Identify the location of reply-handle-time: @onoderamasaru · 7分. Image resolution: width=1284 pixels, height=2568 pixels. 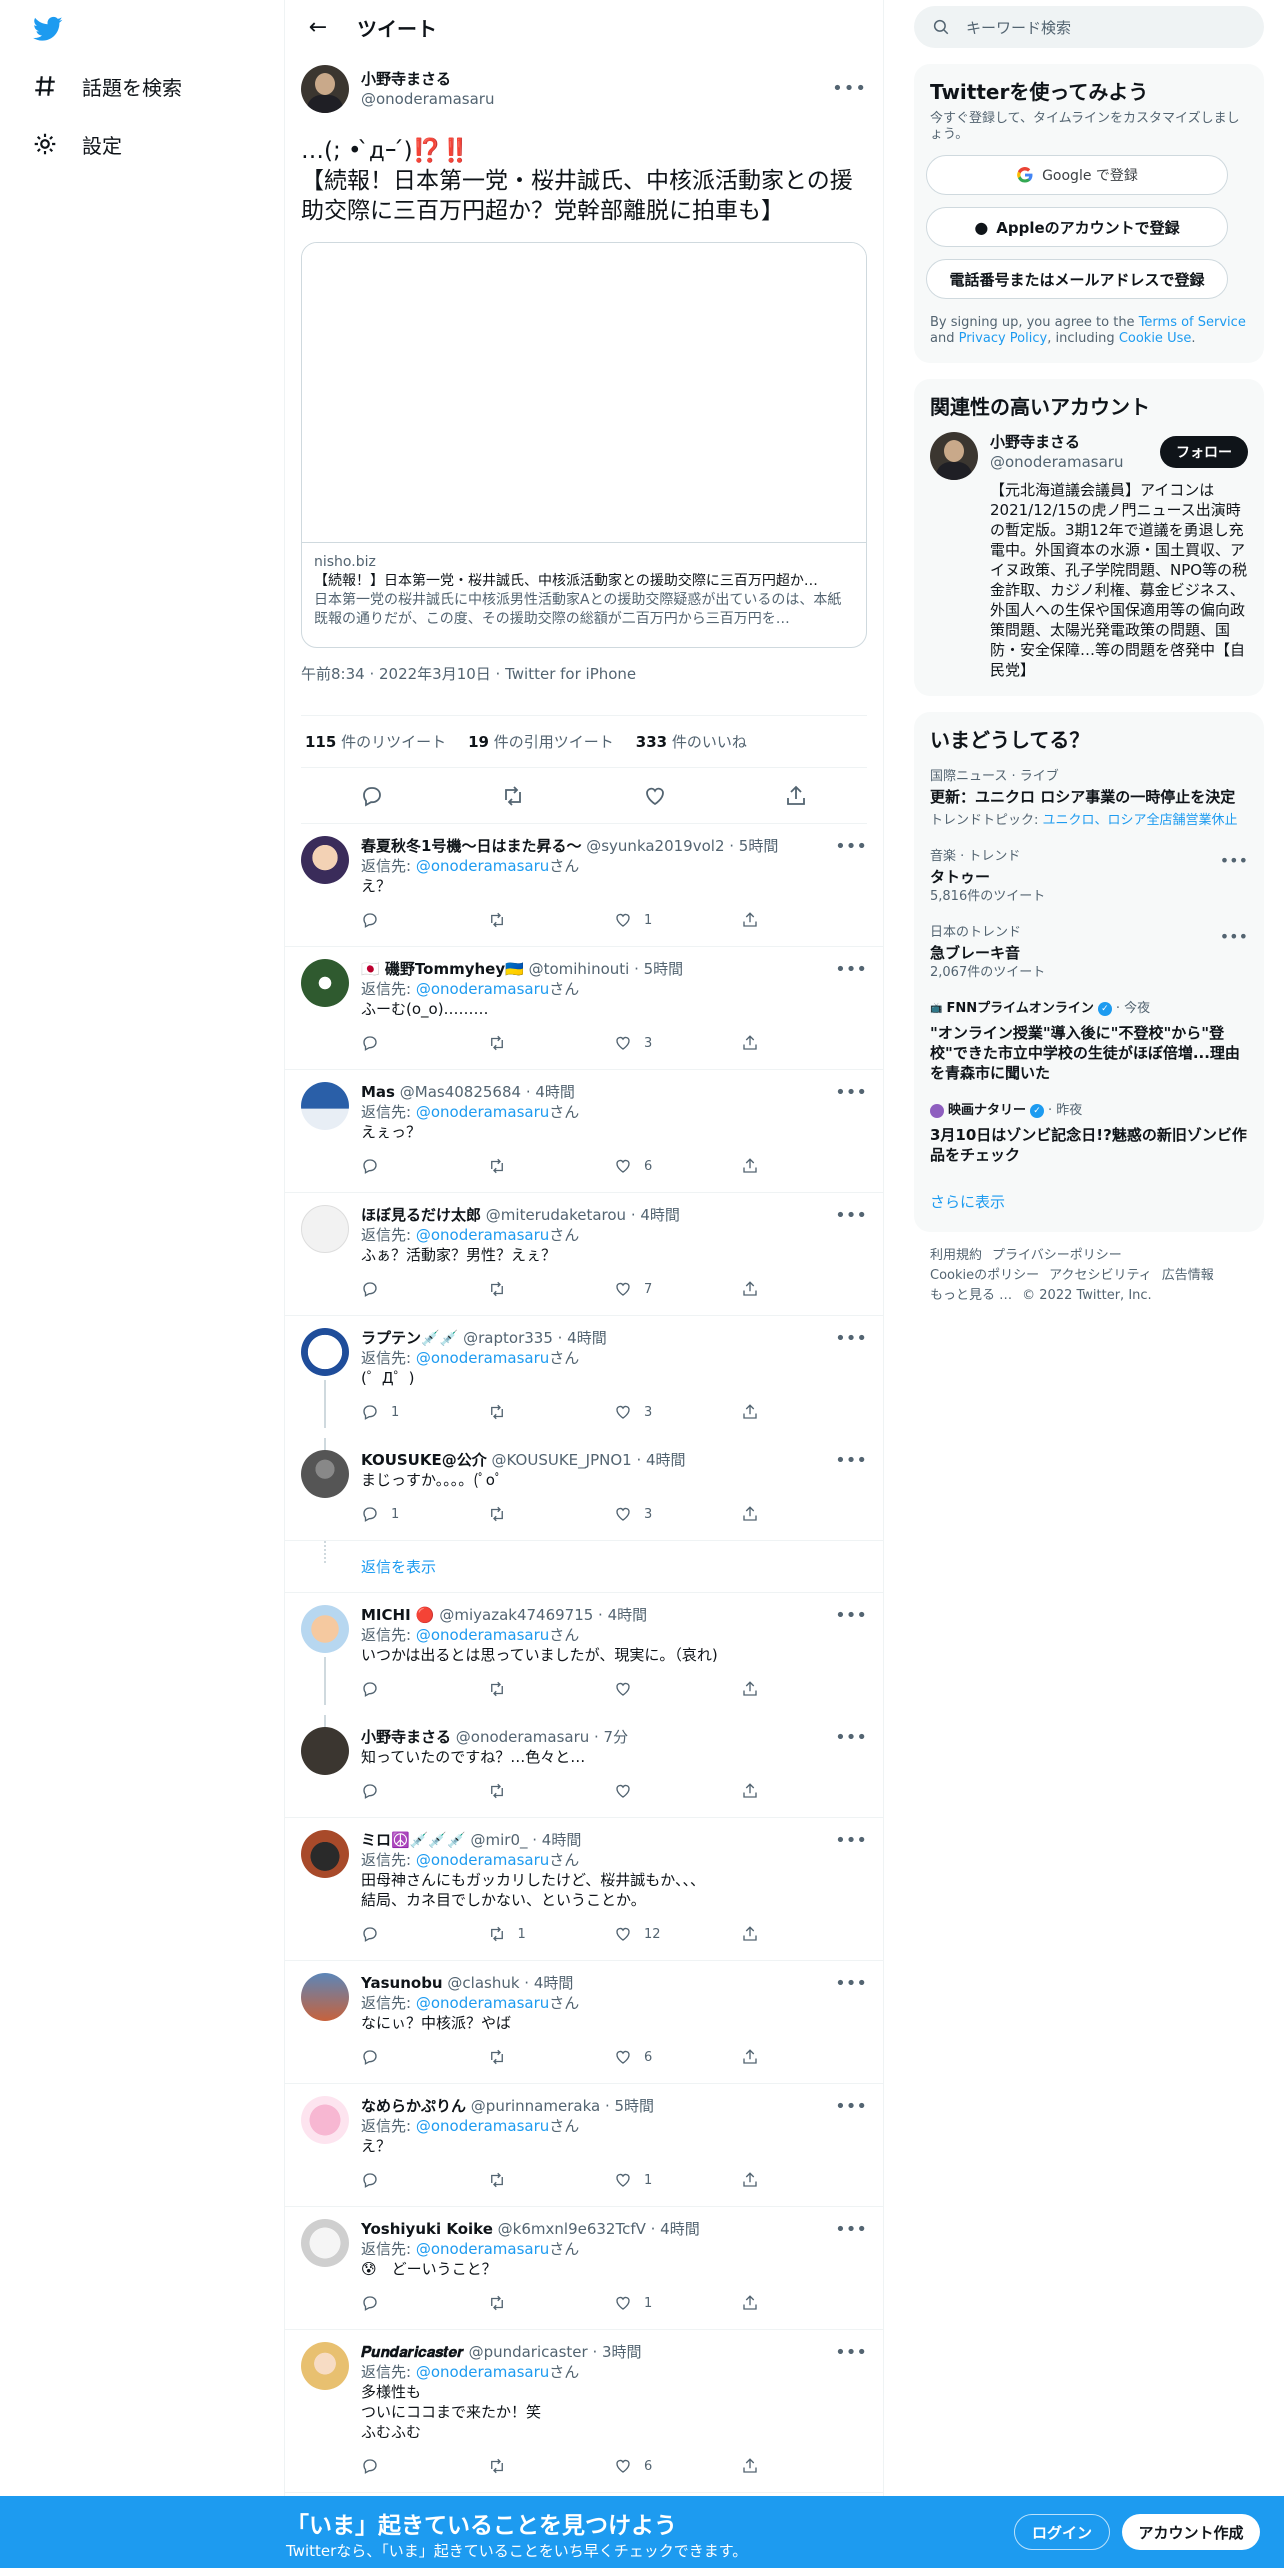
(542, 1737).